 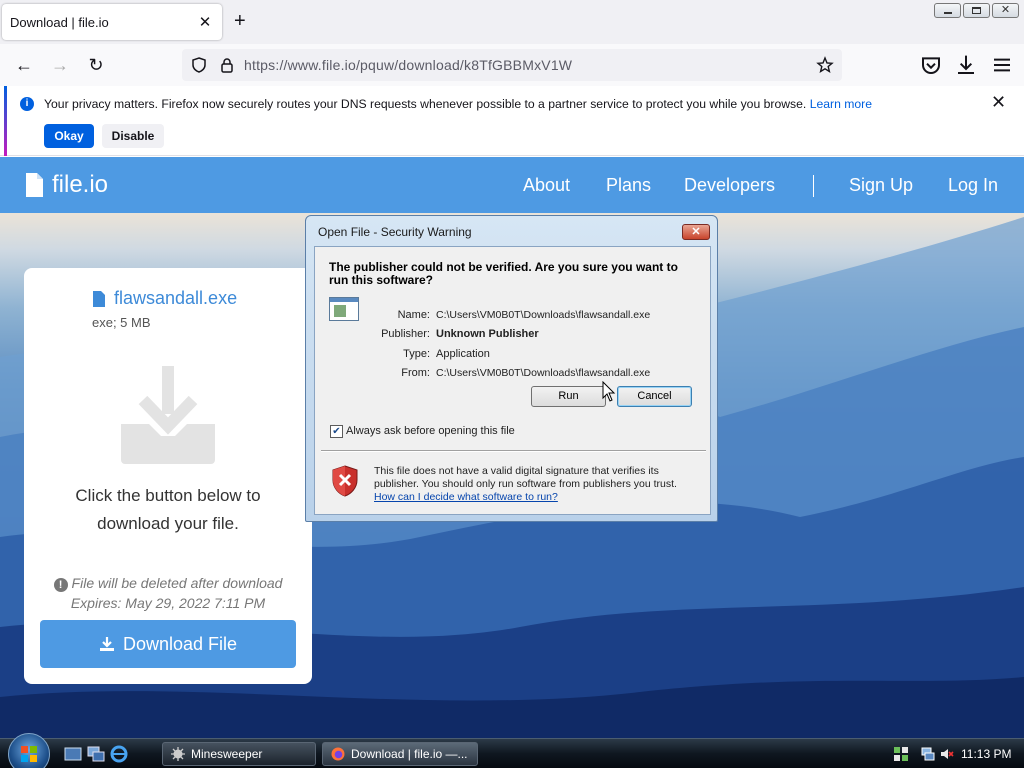 I want to click on okay-button: Okay, so click(x=69, y=136).